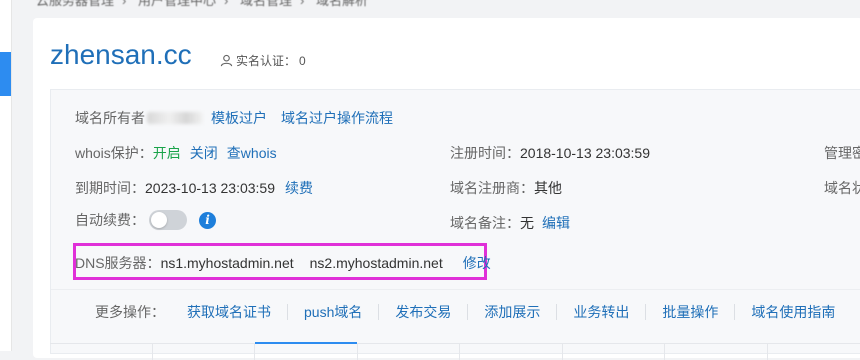  I want to click on edit-remark-link: 编辑, so click(556, 223).